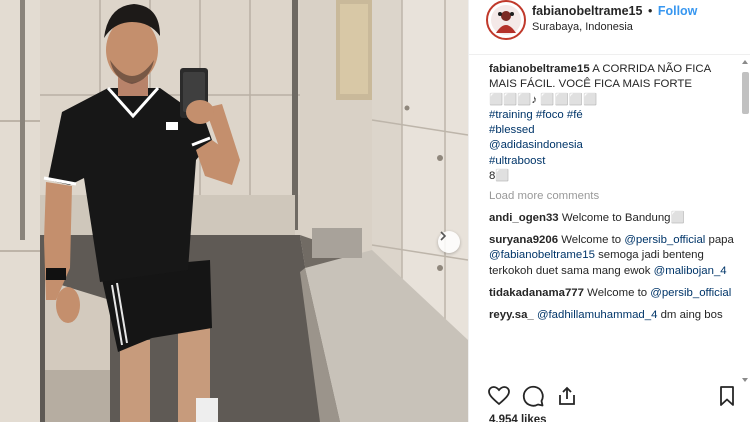  I want to click on scroll-up-arrow-icon, so click(745, 62).